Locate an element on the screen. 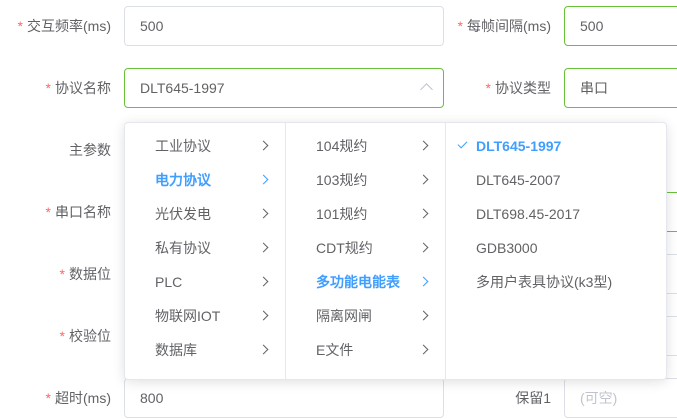 Image resolution: width=677 pixels, height=419 pixels. cascader-node: 物联网IOT is located at coordinates (205, 316).